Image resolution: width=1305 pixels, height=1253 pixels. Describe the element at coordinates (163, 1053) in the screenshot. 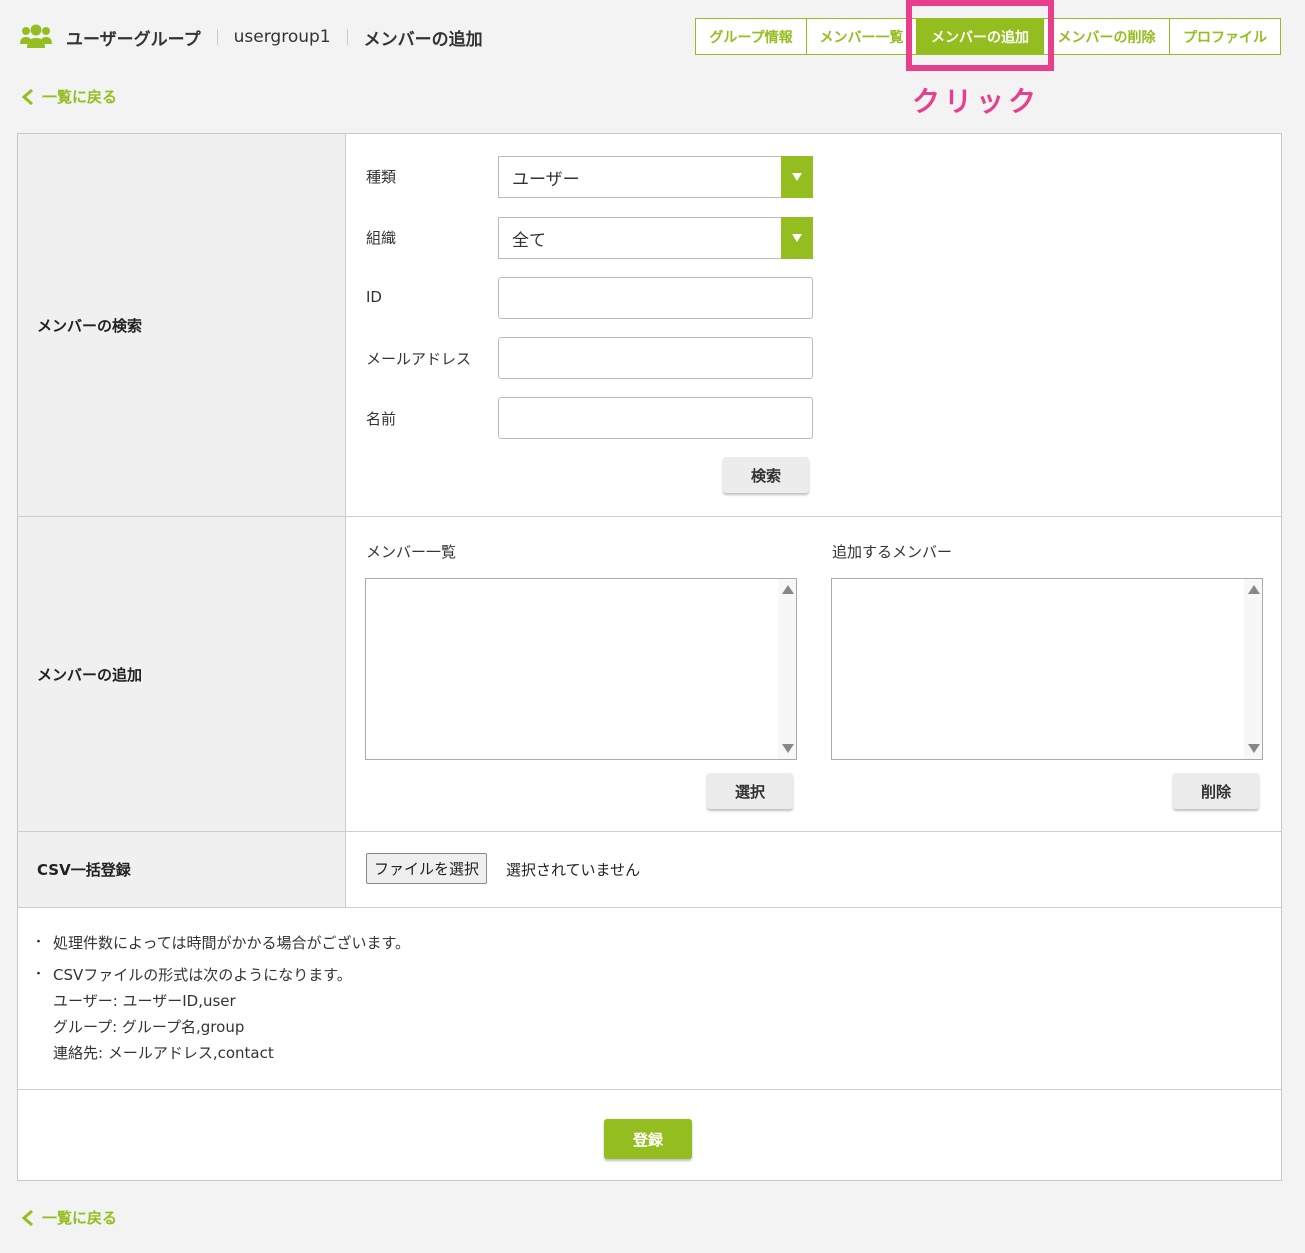

I see `csv-format-contact: 連絡先: メールアドレス,contact` at that location.